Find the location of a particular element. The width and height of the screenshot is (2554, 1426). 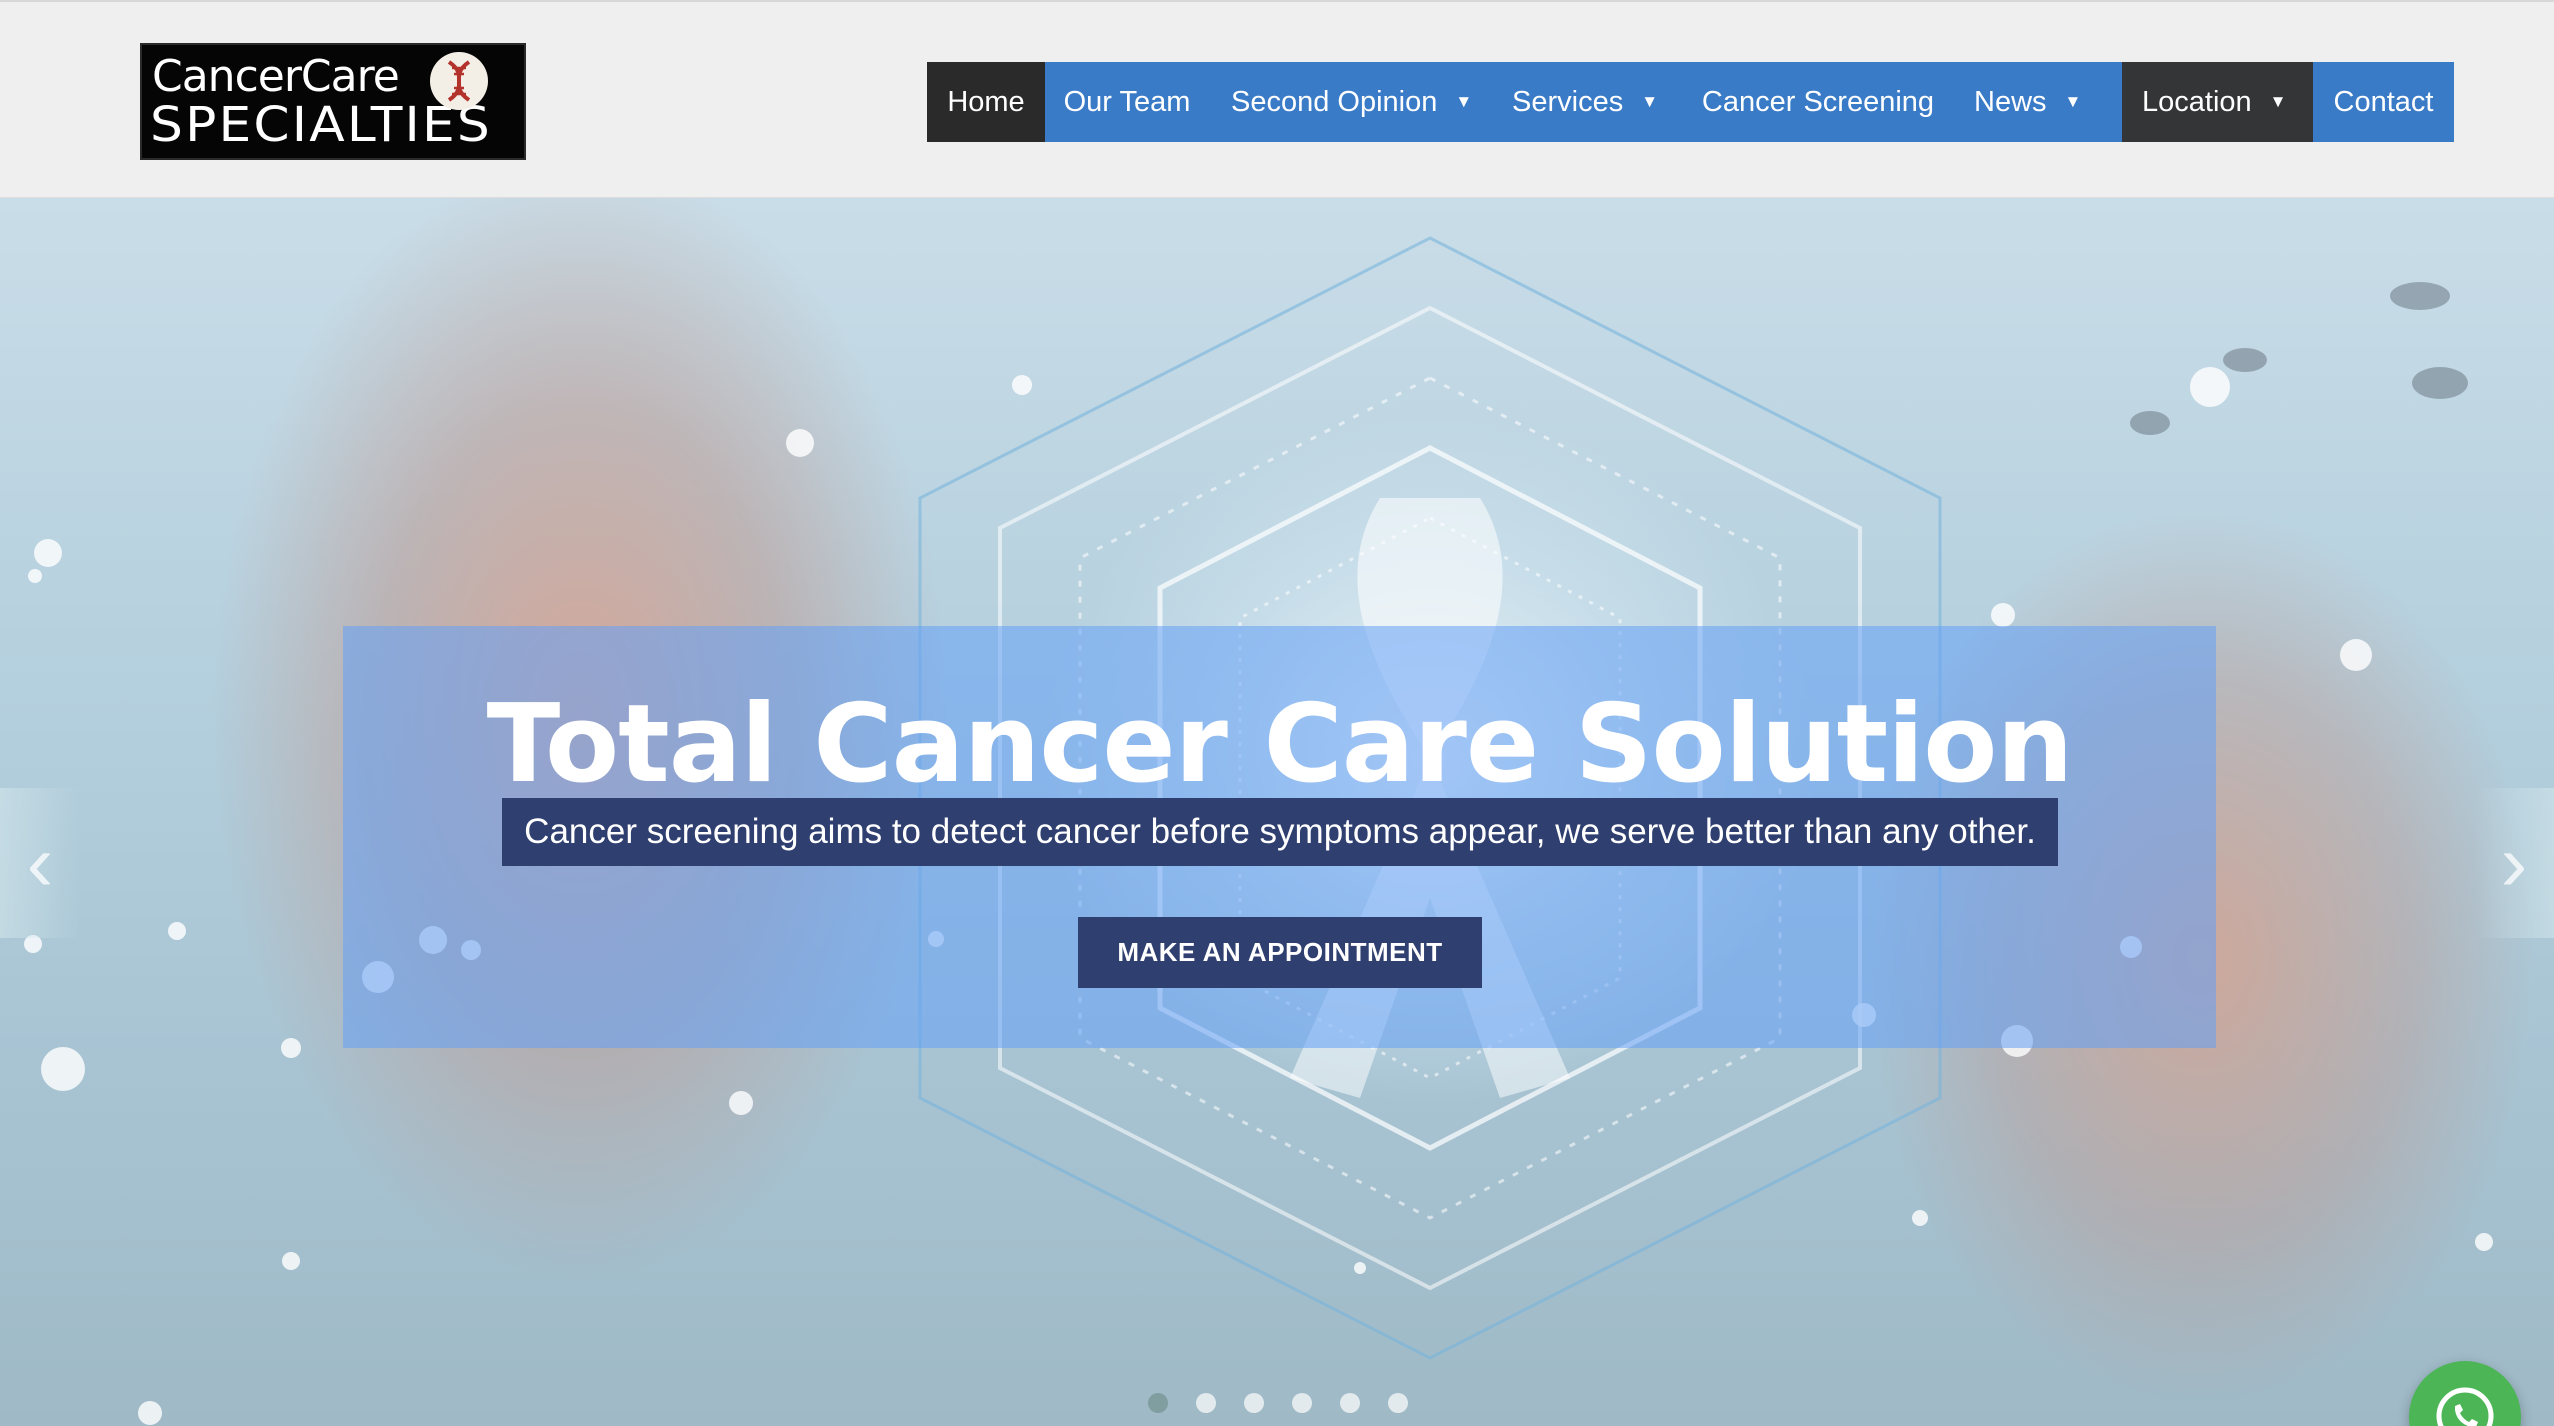

chevron-right-icon: › is located at coordinates (2514, 862).